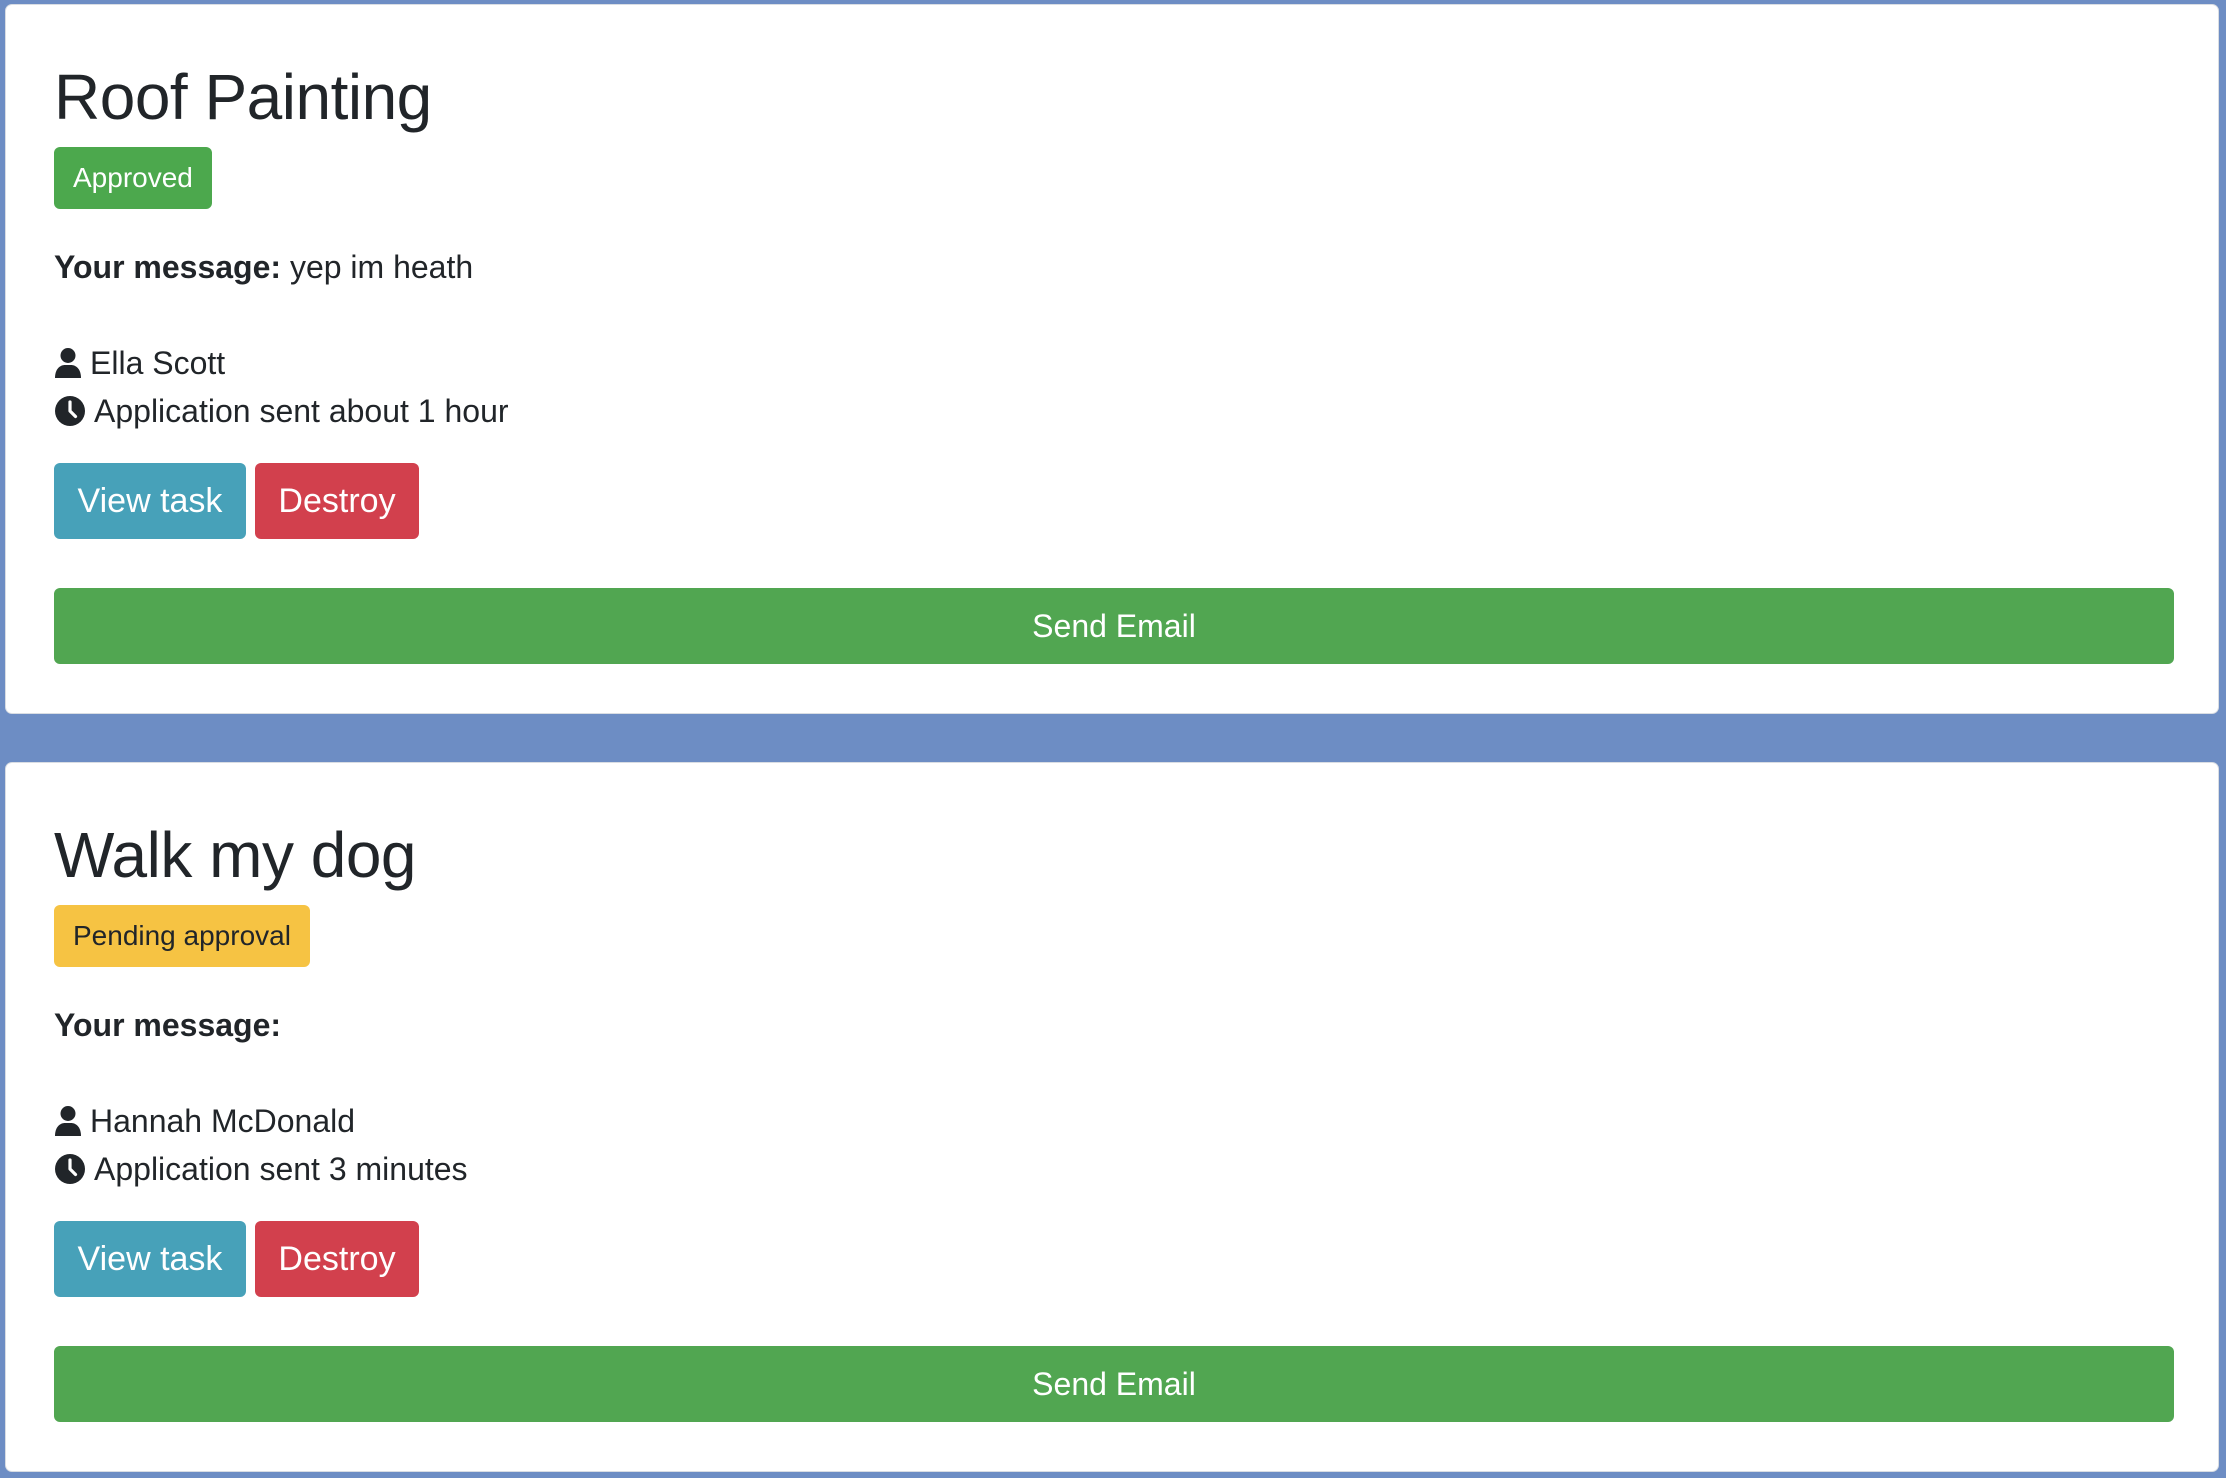 The height and width of the screenshot is (1478, 2226). I want to click on message-text: yep im heath, so click(381, 267).